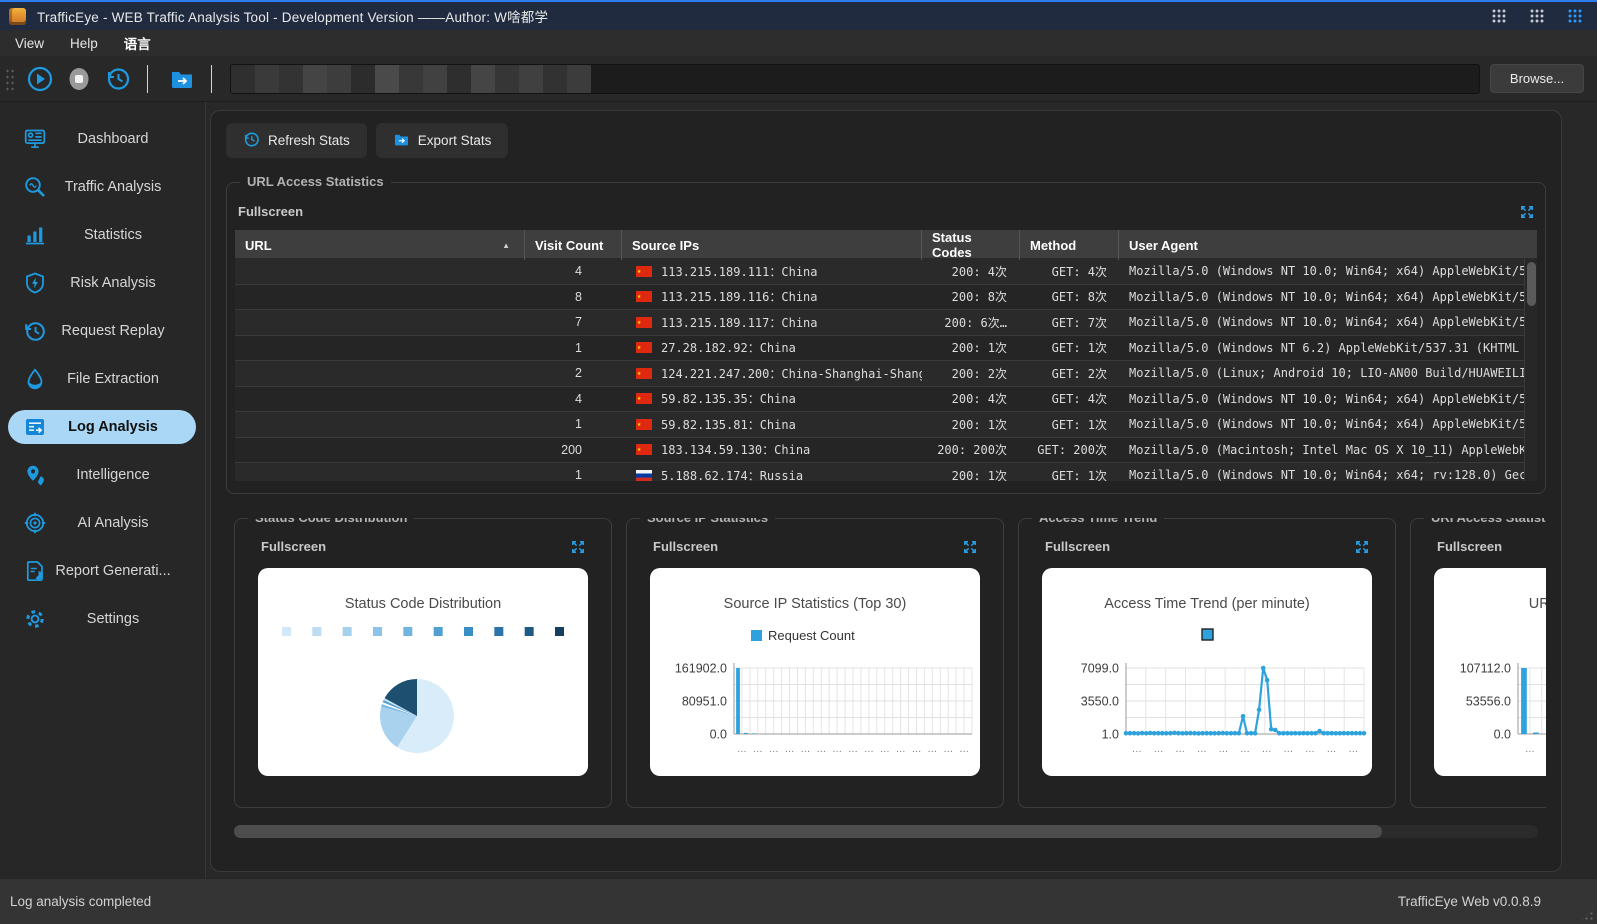 The height and width of the screenshot is (924, 1597). I want to click on sidebar-item-settings: Settings, so click(102, 619).